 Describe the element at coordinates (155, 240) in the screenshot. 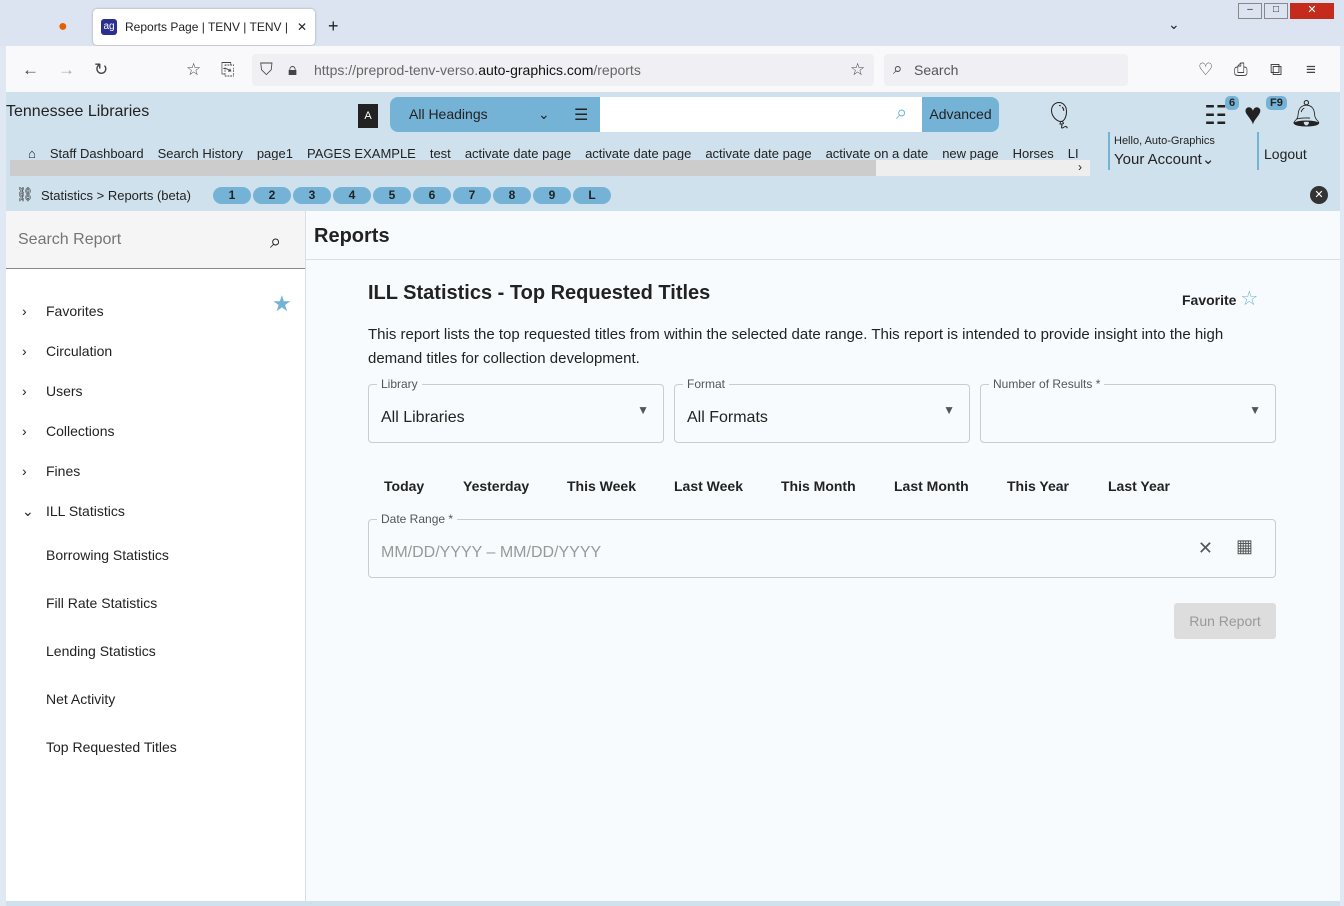

I see `search-report-input` at that location.